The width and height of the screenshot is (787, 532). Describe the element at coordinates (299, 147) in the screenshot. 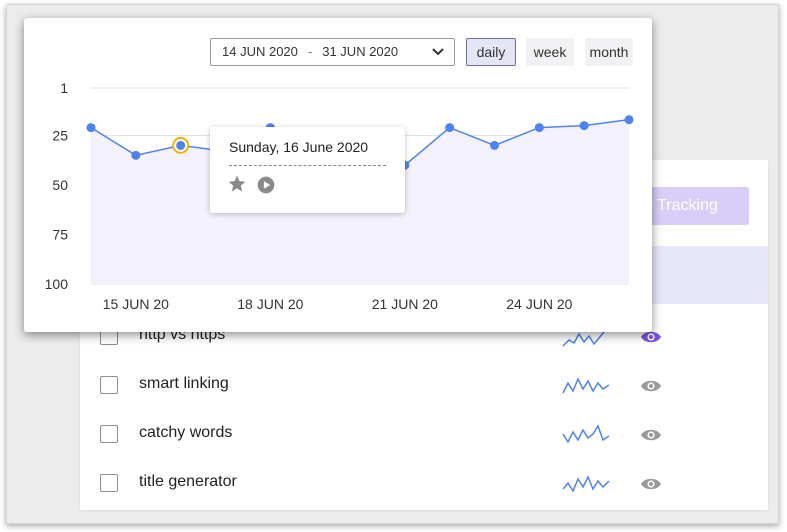

I see `tooltip-date: Sunday, 16 June 2020` at that location.